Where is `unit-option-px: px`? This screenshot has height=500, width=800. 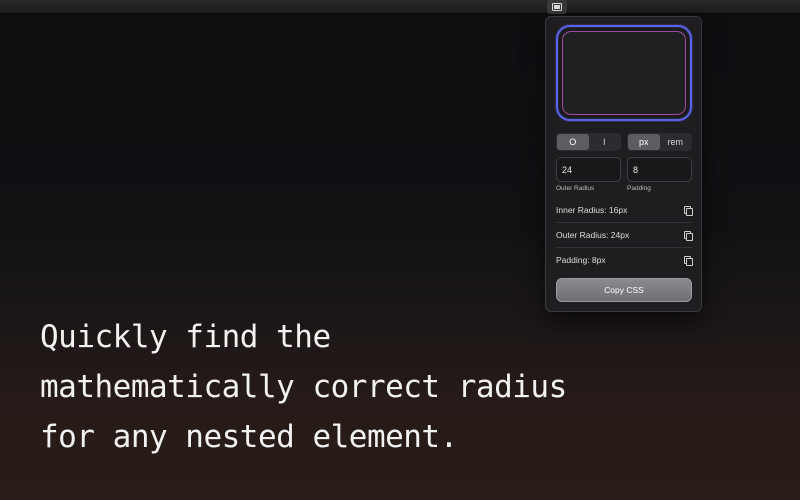 unit-option-px: px is located at coordinates (644, 142).